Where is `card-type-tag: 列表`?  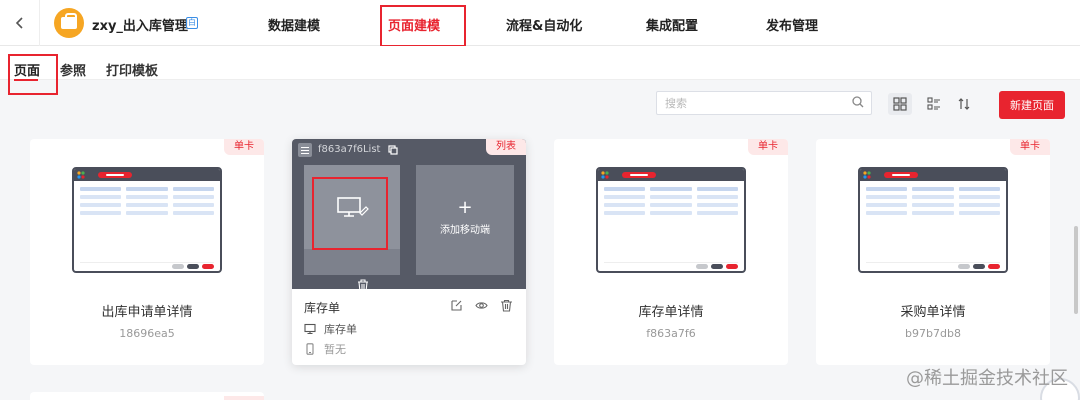 card-type-tag: 列表 is located at coordinates (506, 147).